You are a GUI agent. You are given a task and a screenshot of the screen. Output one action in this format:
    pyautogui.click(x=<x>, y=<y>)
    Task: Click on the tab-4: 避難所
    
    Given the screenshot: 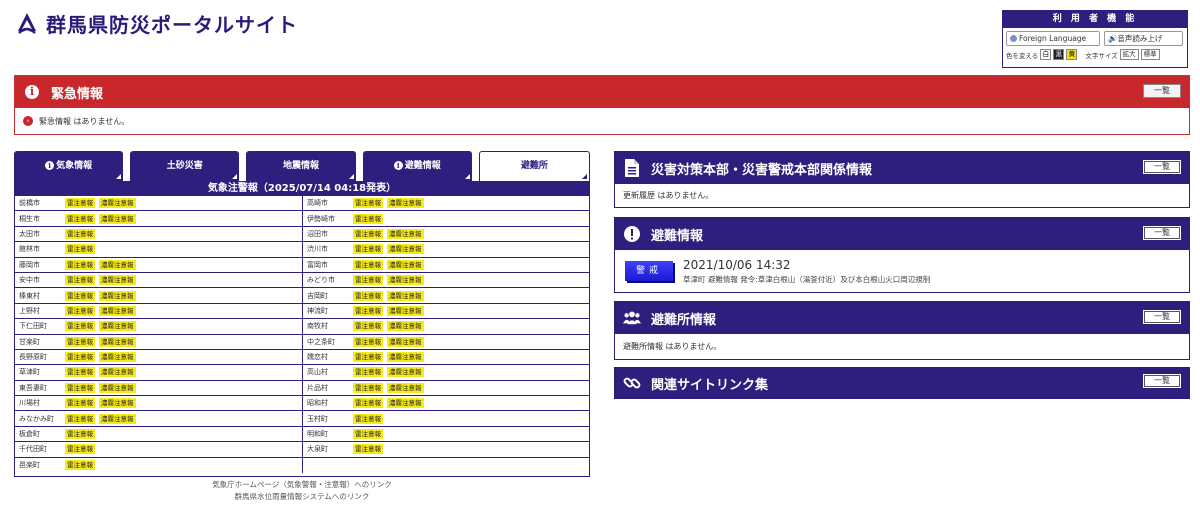 What is the action you would take?
    pyautogui.click(x=534, y=166)
    